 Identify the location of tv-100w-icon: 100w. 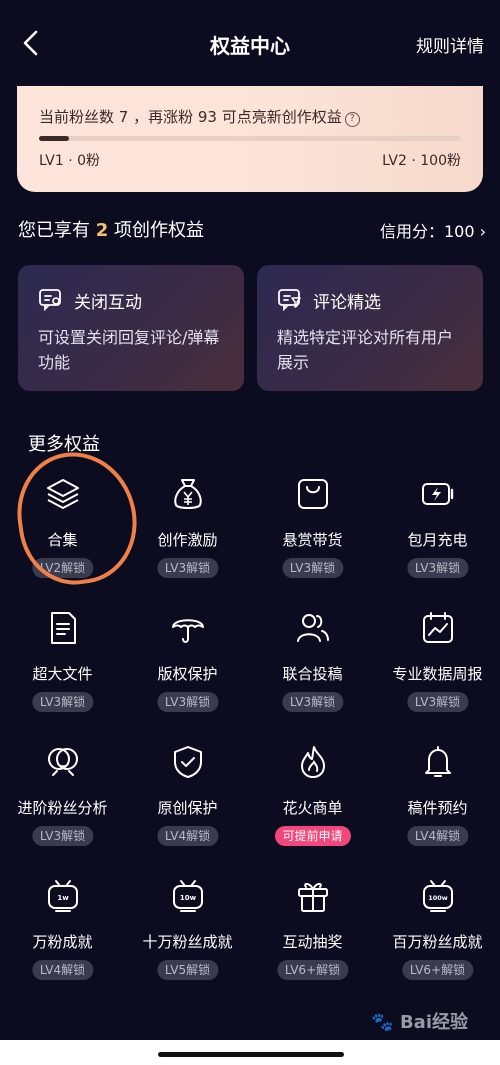
(438, 896).